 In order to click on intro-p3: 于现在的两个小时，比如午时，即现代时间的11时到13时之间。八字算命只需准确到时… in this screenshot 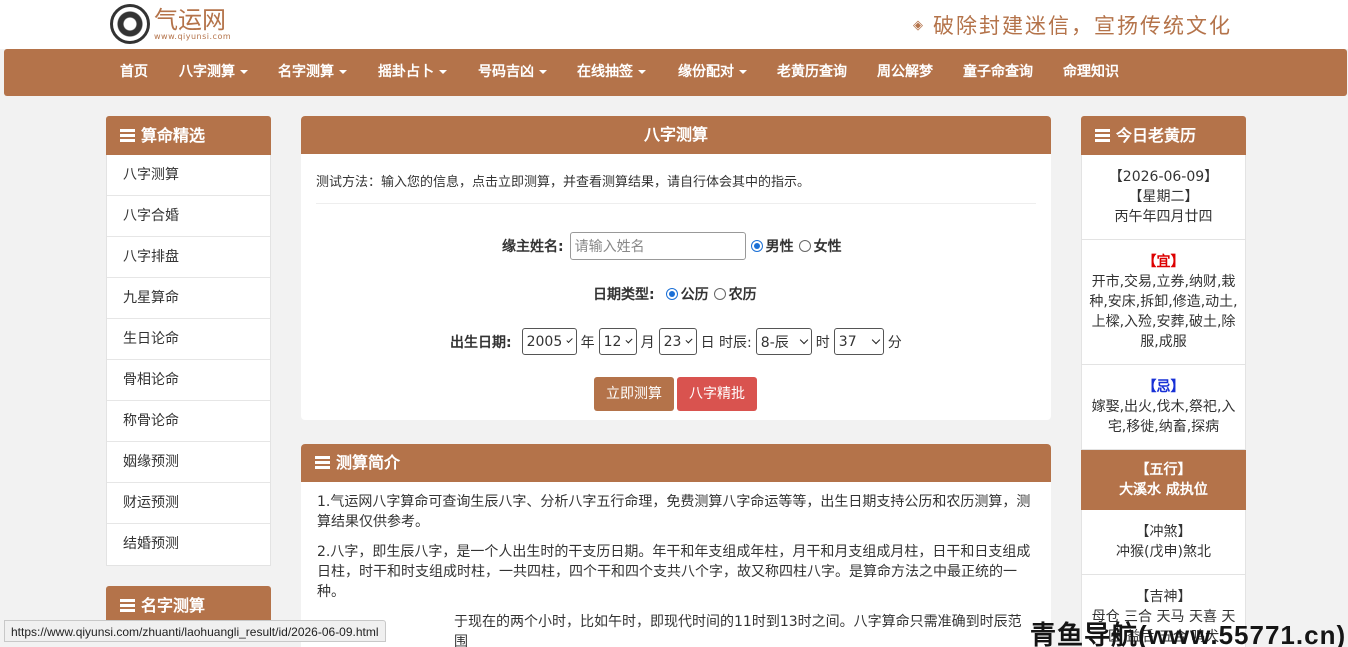, I will do `click(738, 630)`.